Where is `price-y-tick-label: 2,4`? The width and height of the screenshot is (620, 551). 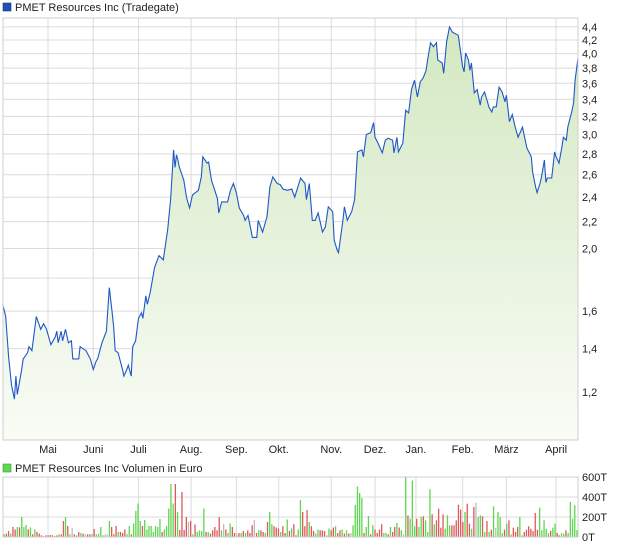 price-y-tick-label: 2,4 is located at coordinates (589, 198).